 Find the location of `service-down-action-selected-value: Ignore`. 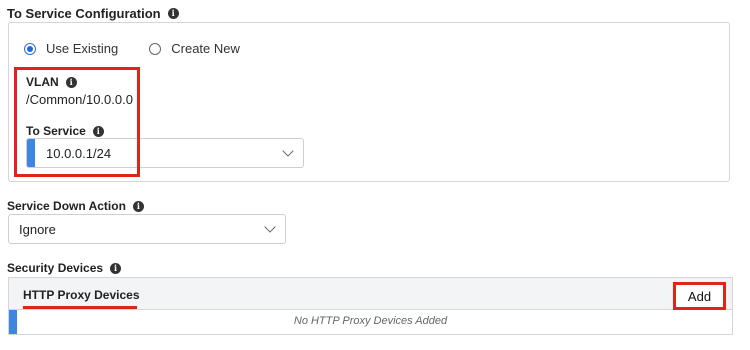

service-down-action-selected-value: Ignore is located at coordinates (37, 229).